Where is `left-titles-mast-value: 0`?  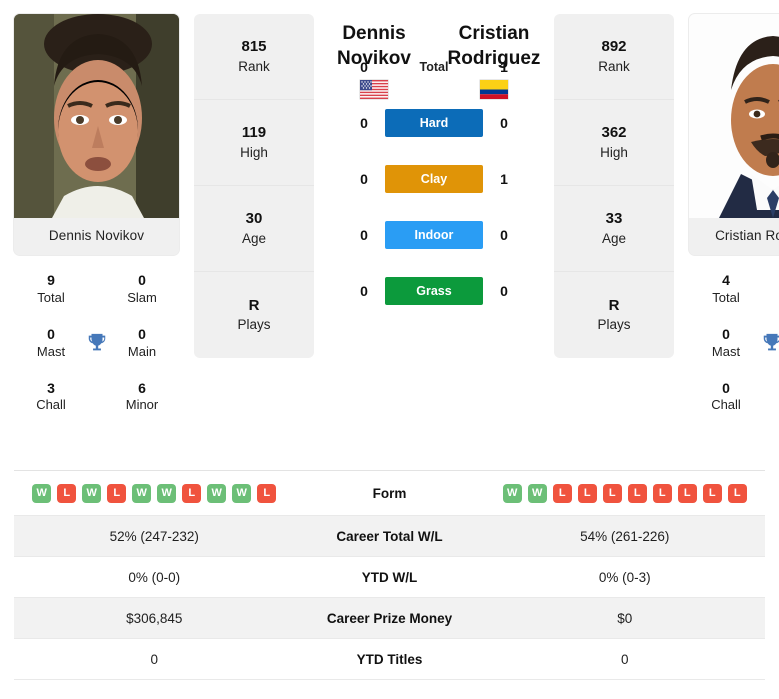
left-titles-mast-value: 0 is located at coordinates (51, 333).